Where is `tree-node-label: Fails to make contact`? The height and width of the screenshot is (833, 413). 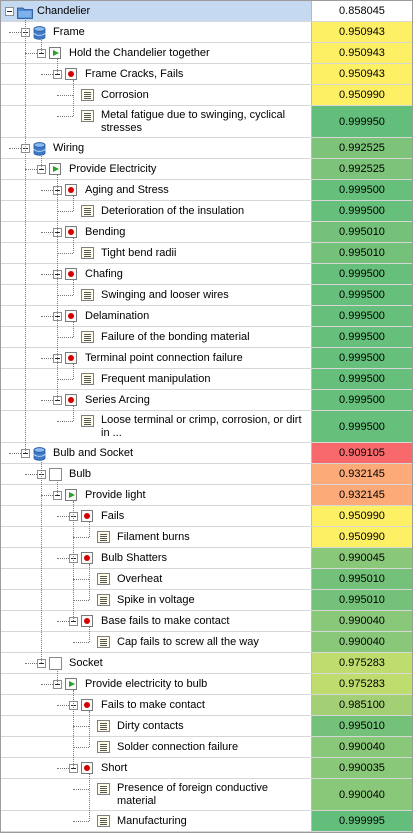 tree-node-label: Fails to make contact is located at coordinates (153, 705).